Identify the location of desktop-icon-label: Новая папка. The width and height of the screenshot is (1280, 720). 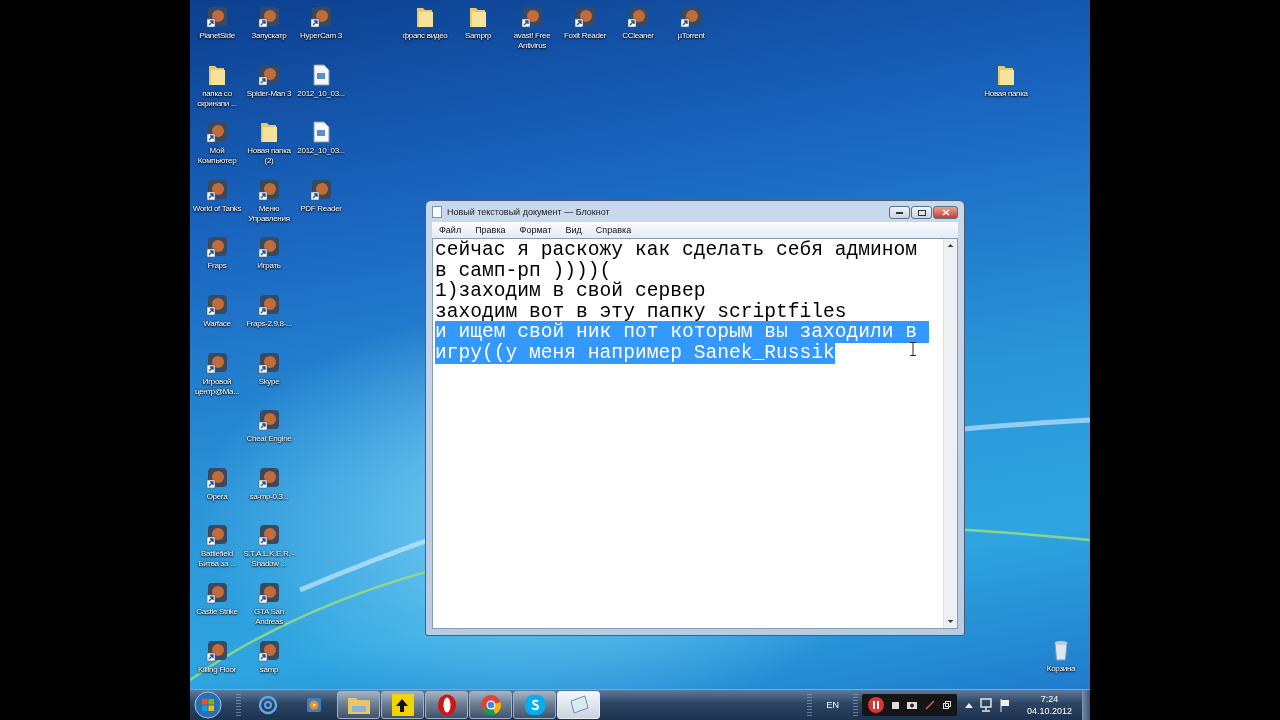
(1006, 94).